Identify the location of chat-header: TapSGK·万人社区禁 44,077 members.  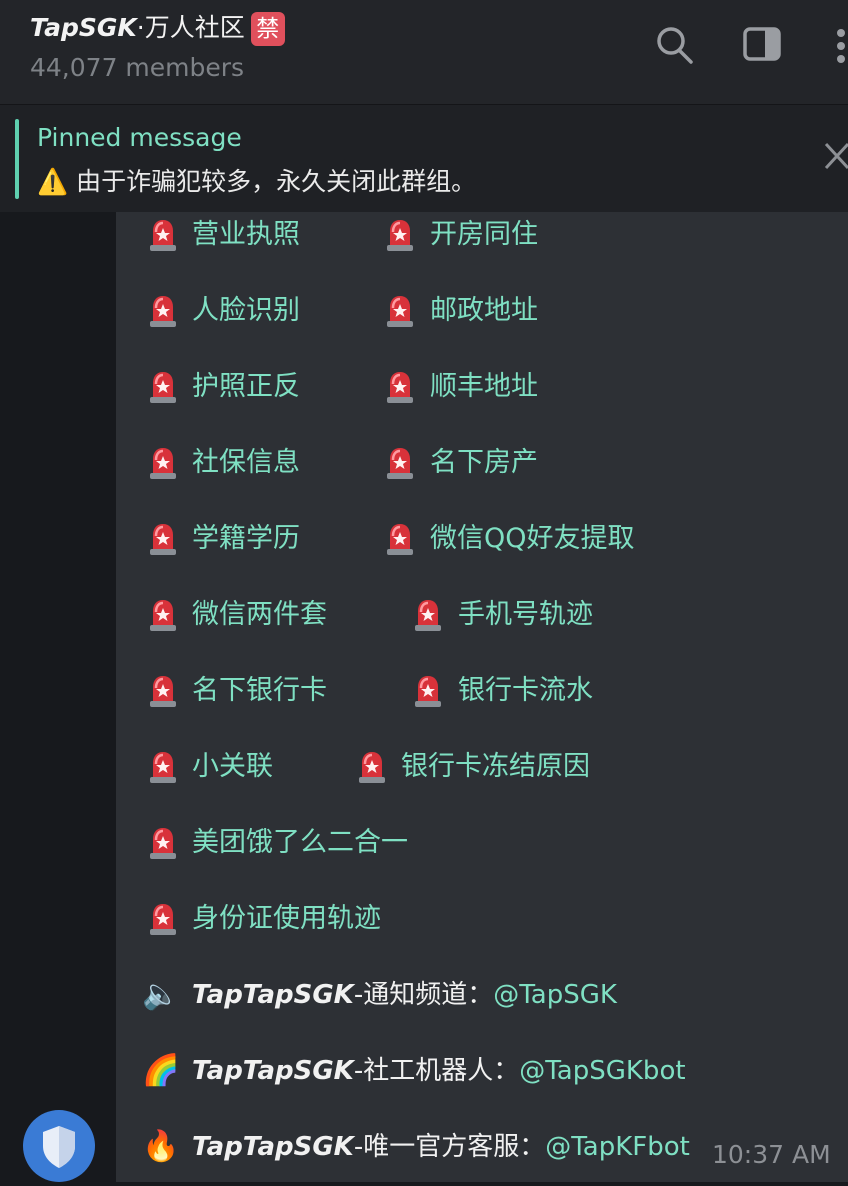
(424, 52).